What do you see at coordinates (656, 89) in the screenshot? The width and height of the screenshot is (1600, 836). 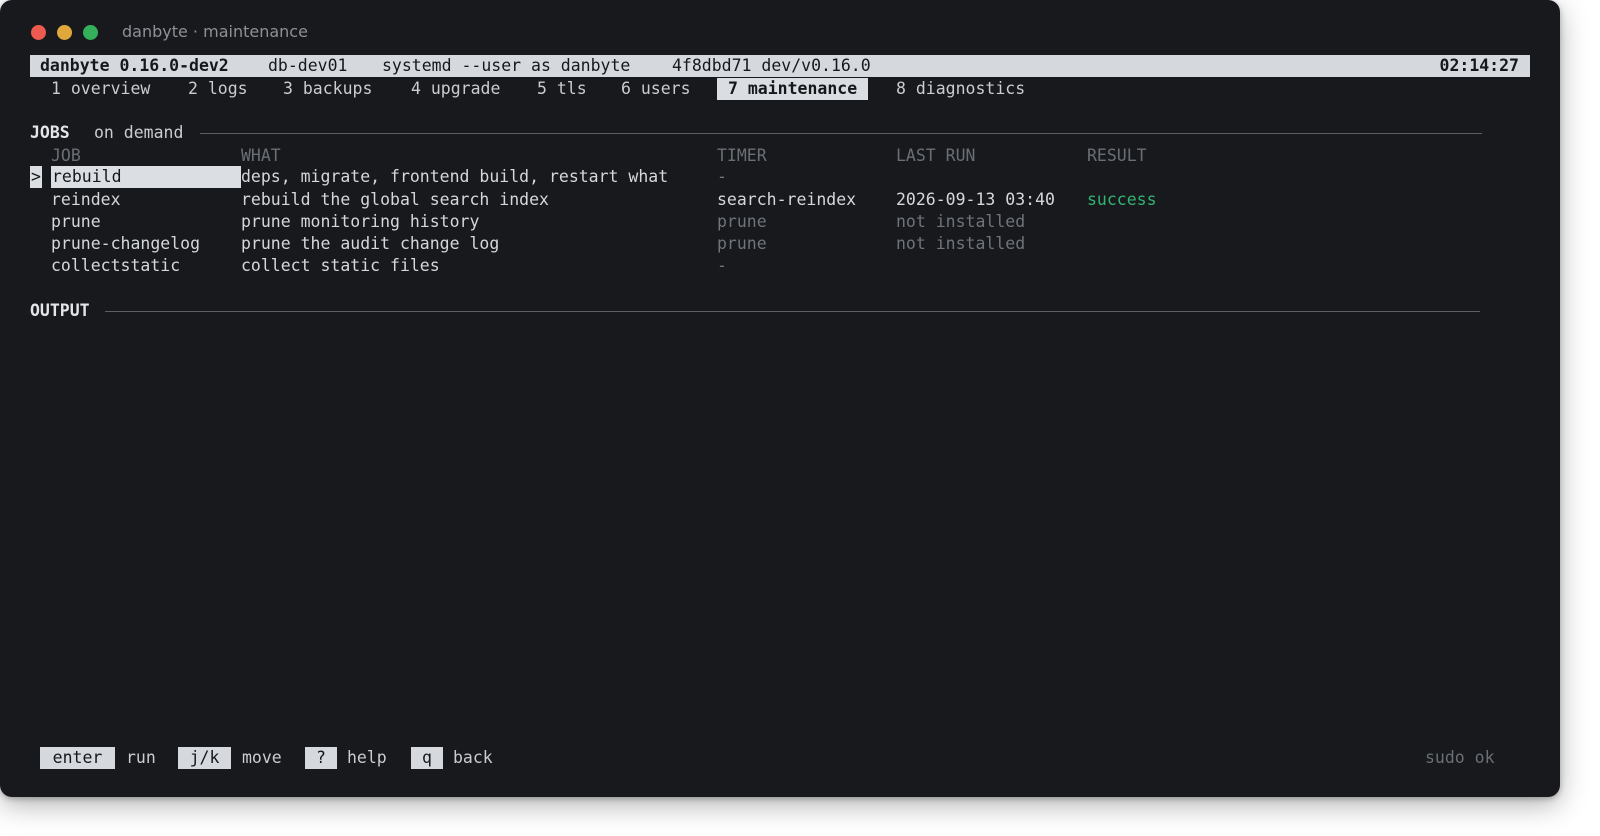 I see `tab-users: 6 users` at bounding box center [656, 89].